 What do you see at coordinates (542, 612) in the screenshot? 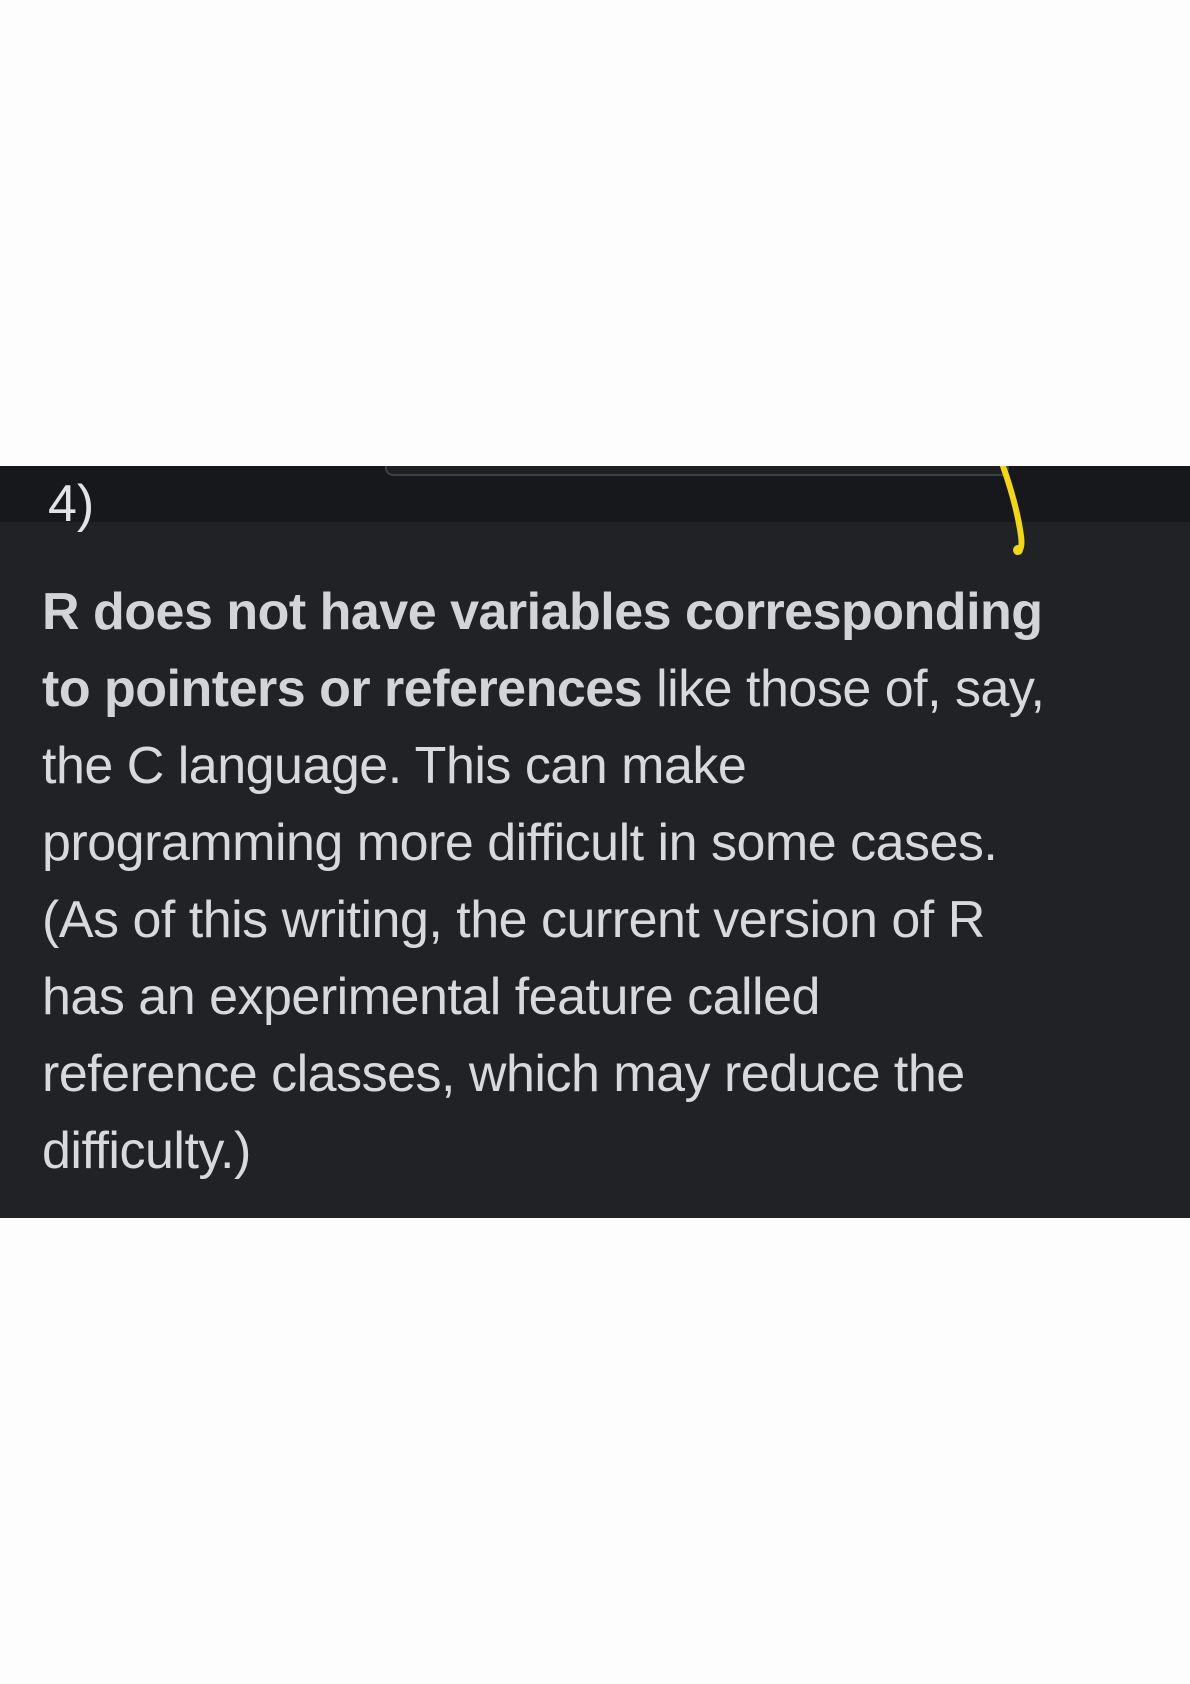
I see `text-line-1: R does not have variables corresponding` at bounding box center [542, 612].